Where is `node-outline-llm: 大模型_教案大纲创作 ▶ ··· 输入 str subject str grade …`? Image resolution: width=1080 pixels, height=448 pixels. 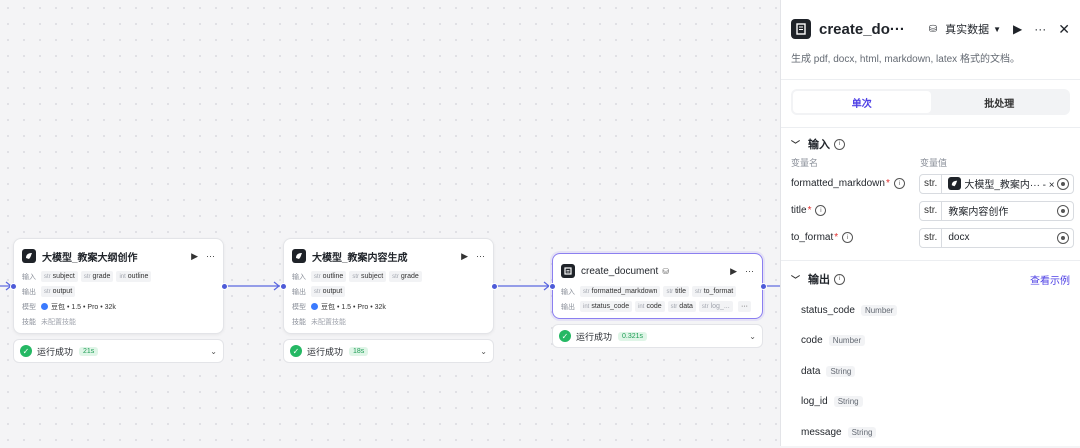 node-outline-llm: 大模型_教案大纲创作 ▶ ··· 输入 str subject str grade … is located at coordinates (118, 286).